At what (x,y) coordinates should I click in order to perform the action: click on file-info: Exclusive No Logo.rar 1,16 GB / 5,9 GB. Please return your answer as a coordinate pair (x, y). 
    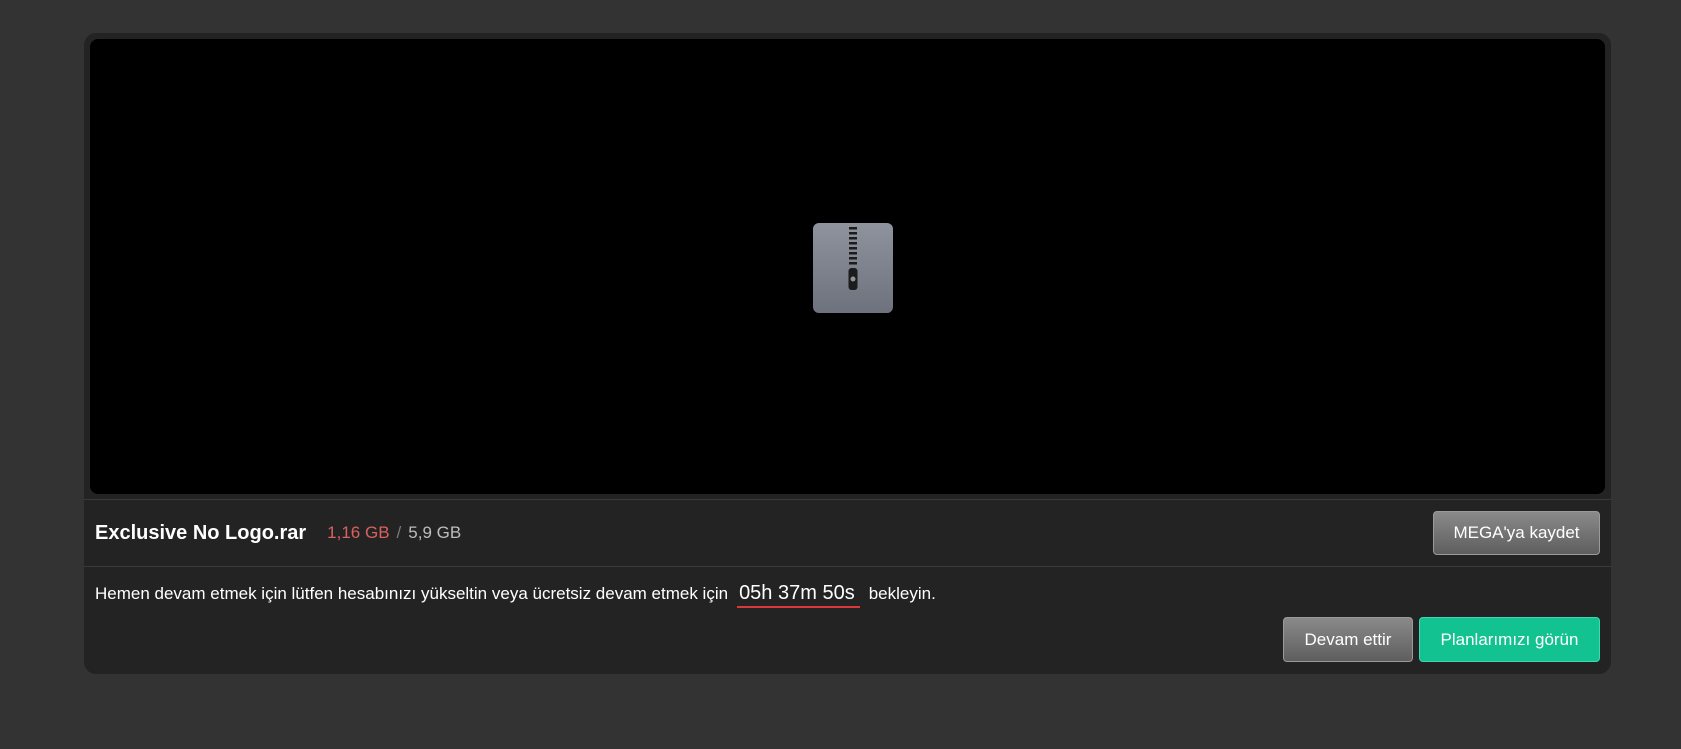
    Looking at the image, I should click on (278, 533).